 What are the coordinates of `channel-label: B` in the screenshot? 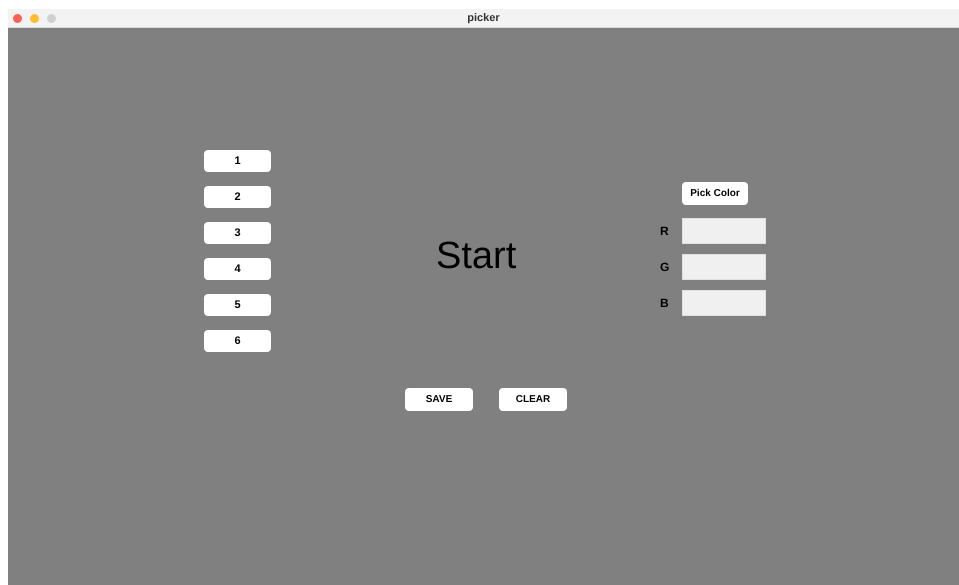 It's located at (665, 303).